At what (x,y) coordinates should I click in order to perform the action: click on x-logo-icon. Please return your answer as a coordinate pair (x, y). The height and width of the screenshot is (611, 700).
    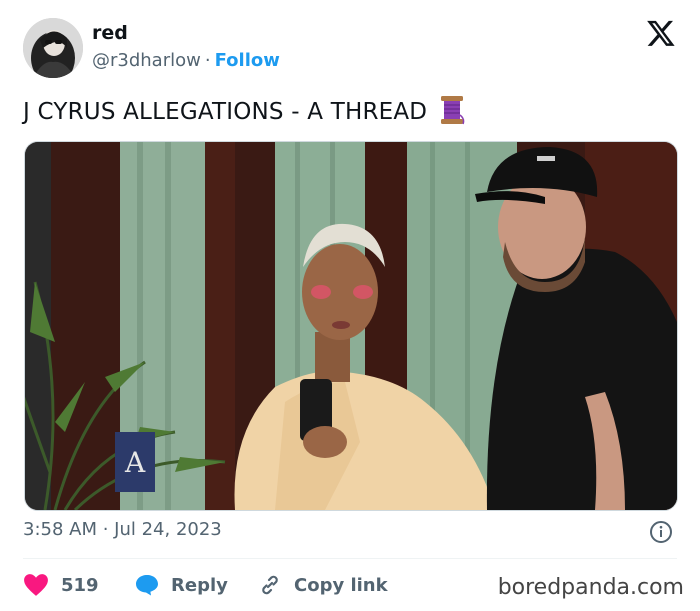
    Looking at the image, I should click on (661, 33).